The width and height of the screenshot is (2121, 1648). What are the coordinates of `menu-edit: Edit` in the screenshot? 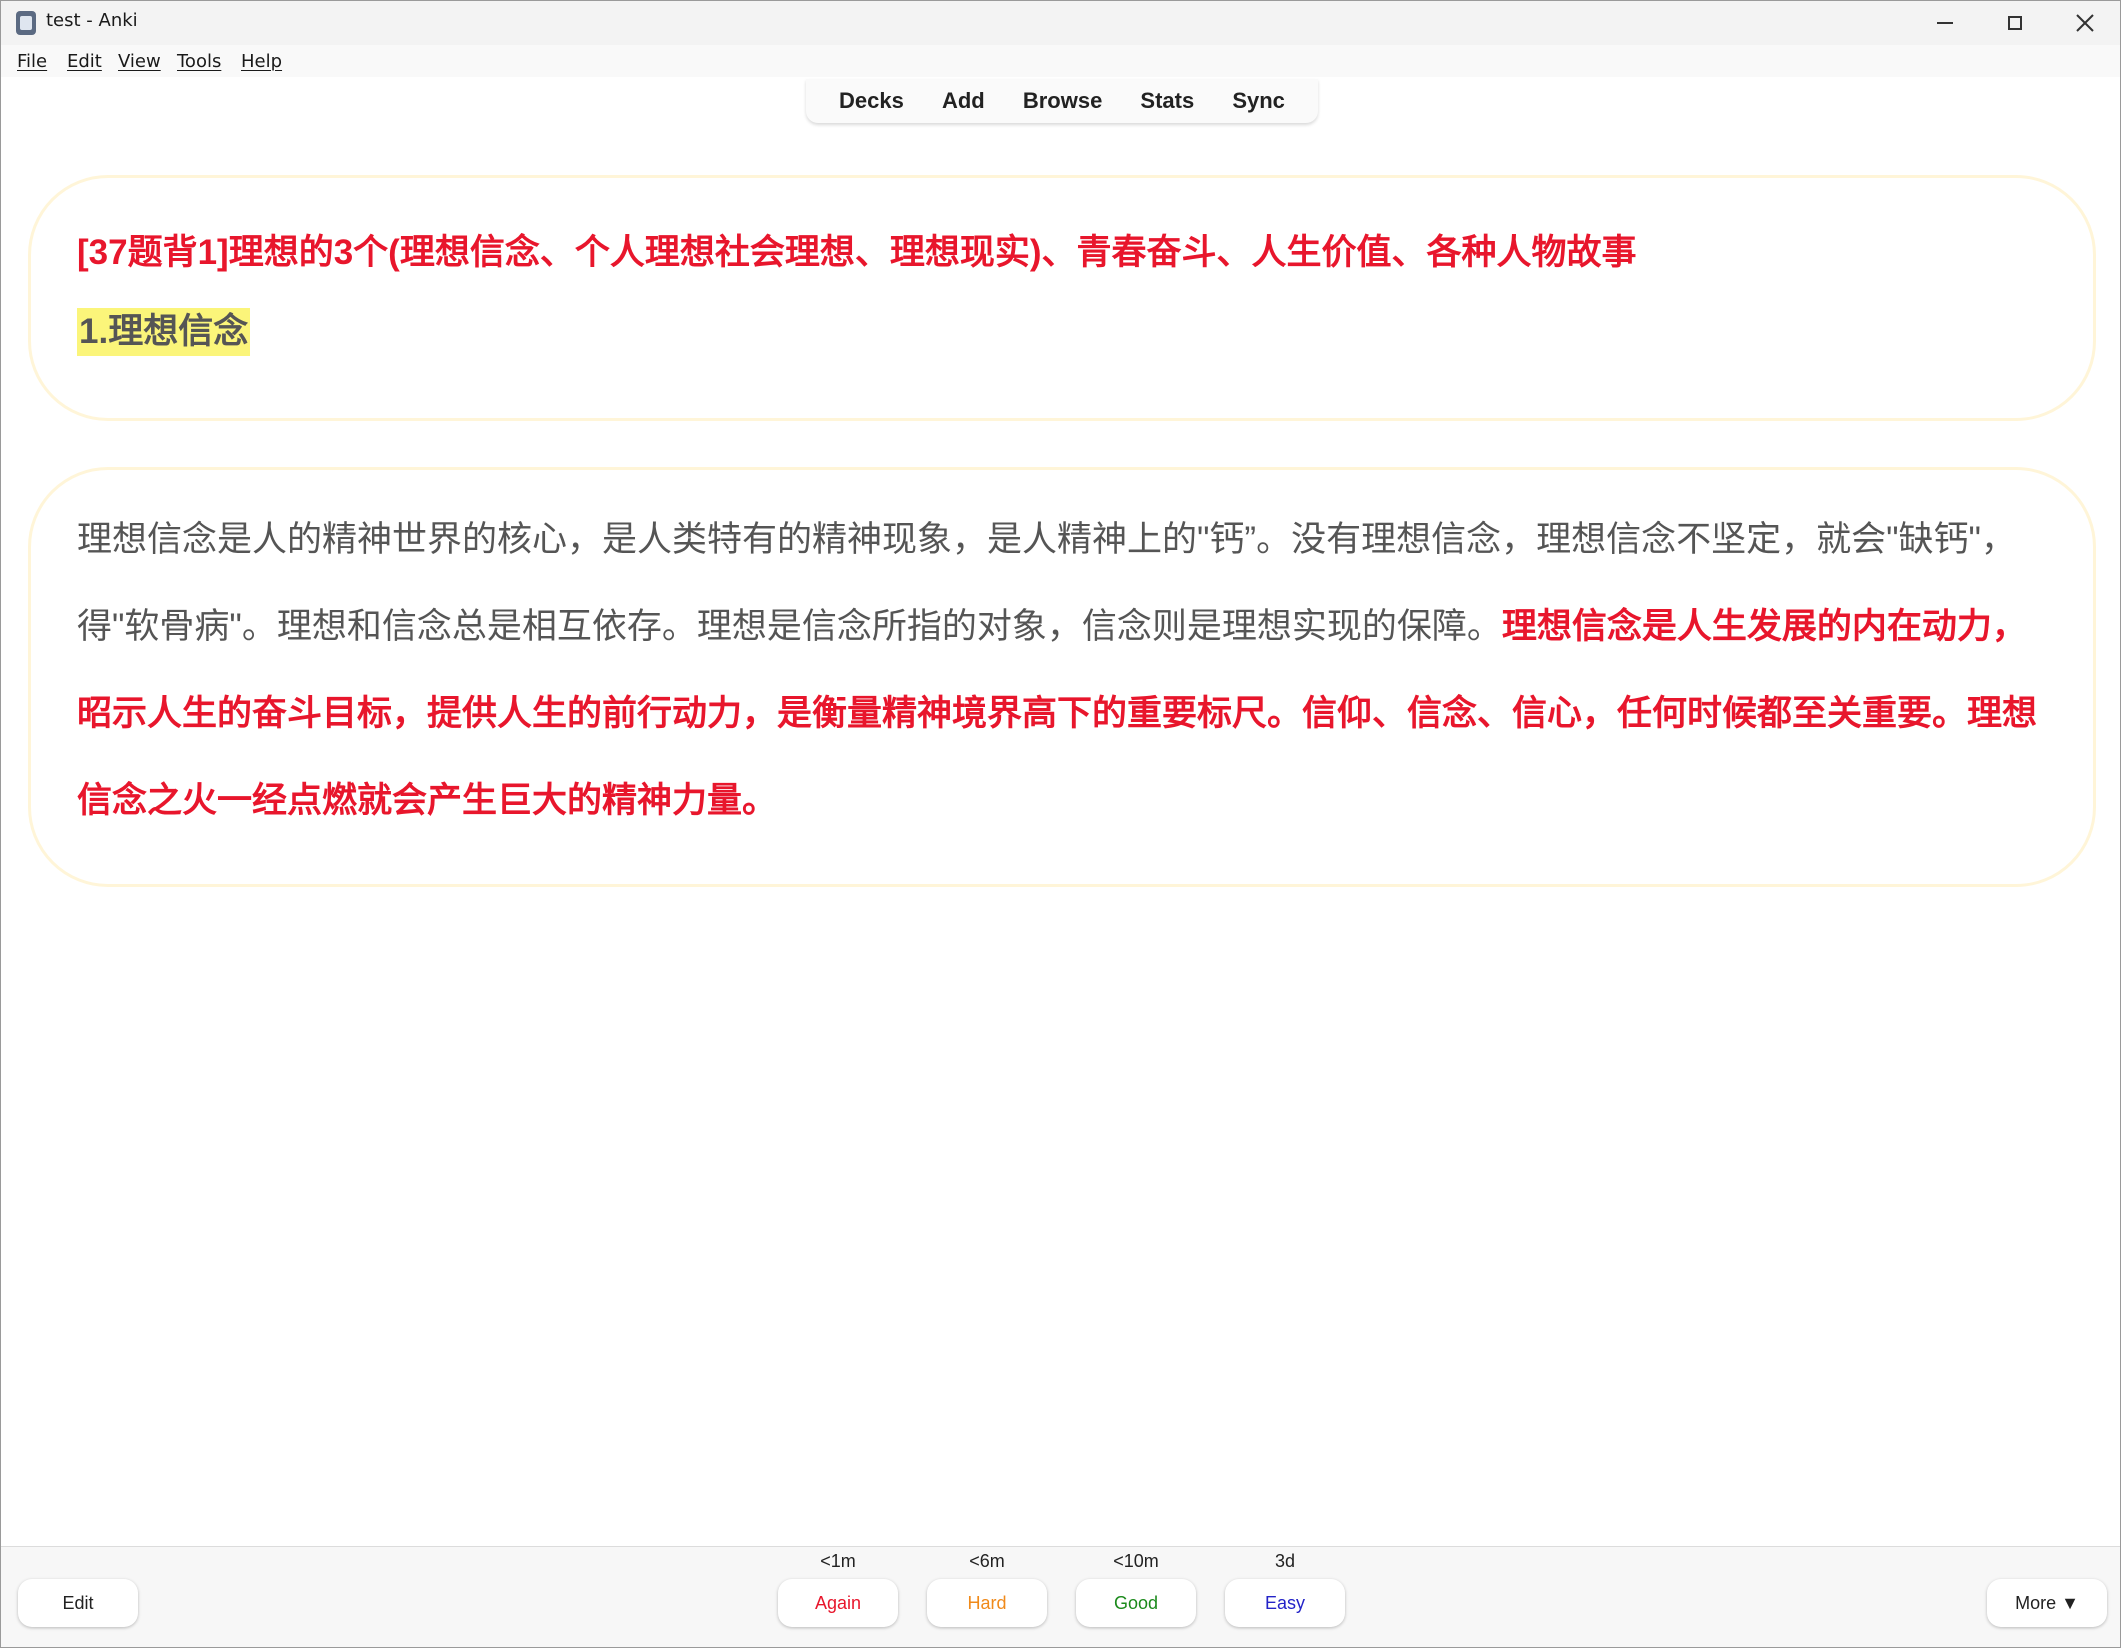 It's located at (84, 61).